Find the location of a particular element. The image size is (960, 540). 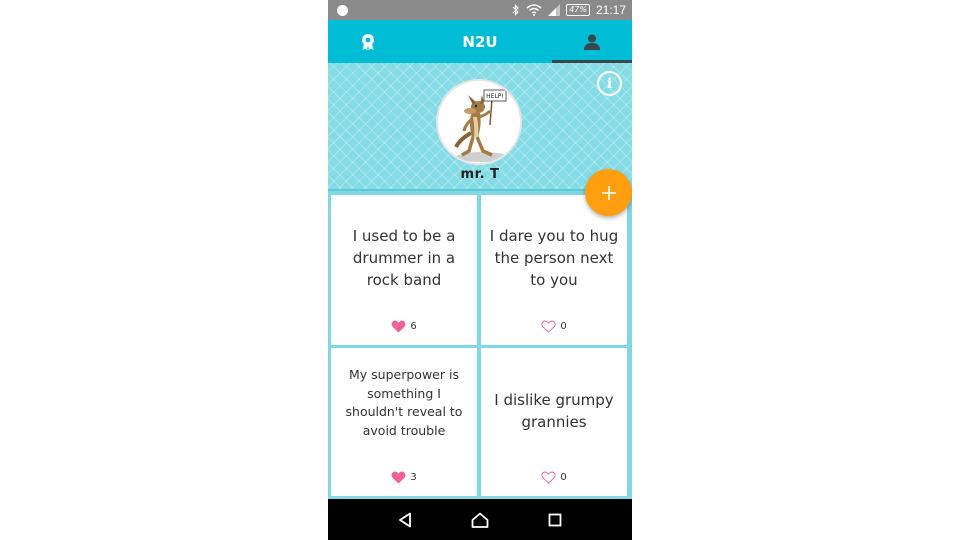

tab-badges is located at coordinates (368, 41).